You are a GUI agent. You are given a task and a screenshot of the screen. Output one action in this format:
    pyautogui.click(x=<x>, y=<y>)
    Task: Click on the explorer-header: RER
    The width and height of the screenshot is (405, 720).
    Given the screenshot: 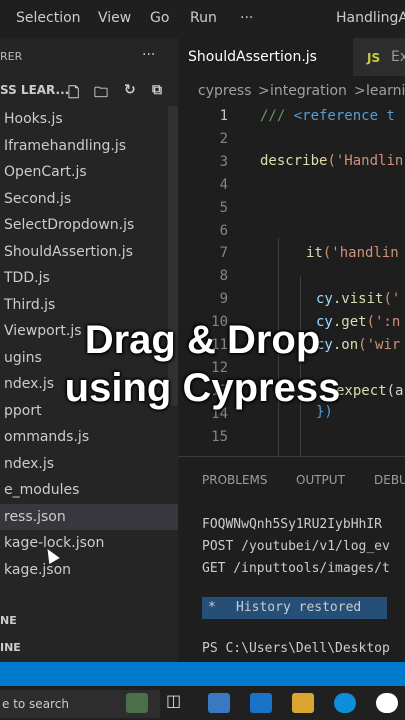 What is the action you would take?
    pyautogui.click(x=11, y=56)
    